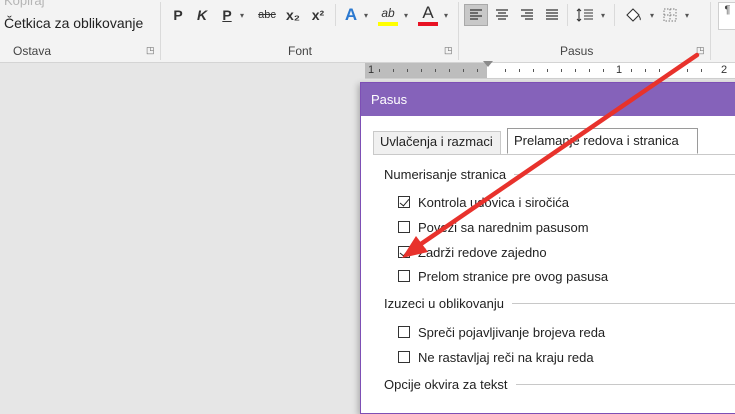 The height and width of the screenshot is (414, 735). Describe the element at coordinates (293, 15) in the screenshot. I see `subscript-button: x₂` at that location.